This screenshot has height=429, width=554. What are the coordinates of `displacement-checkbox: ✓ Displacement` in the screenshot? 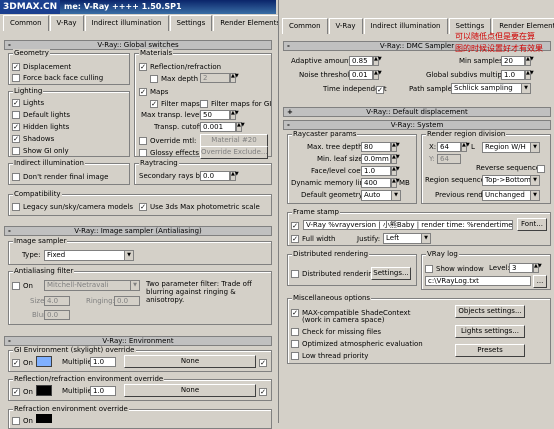 It's located at (41, 66).